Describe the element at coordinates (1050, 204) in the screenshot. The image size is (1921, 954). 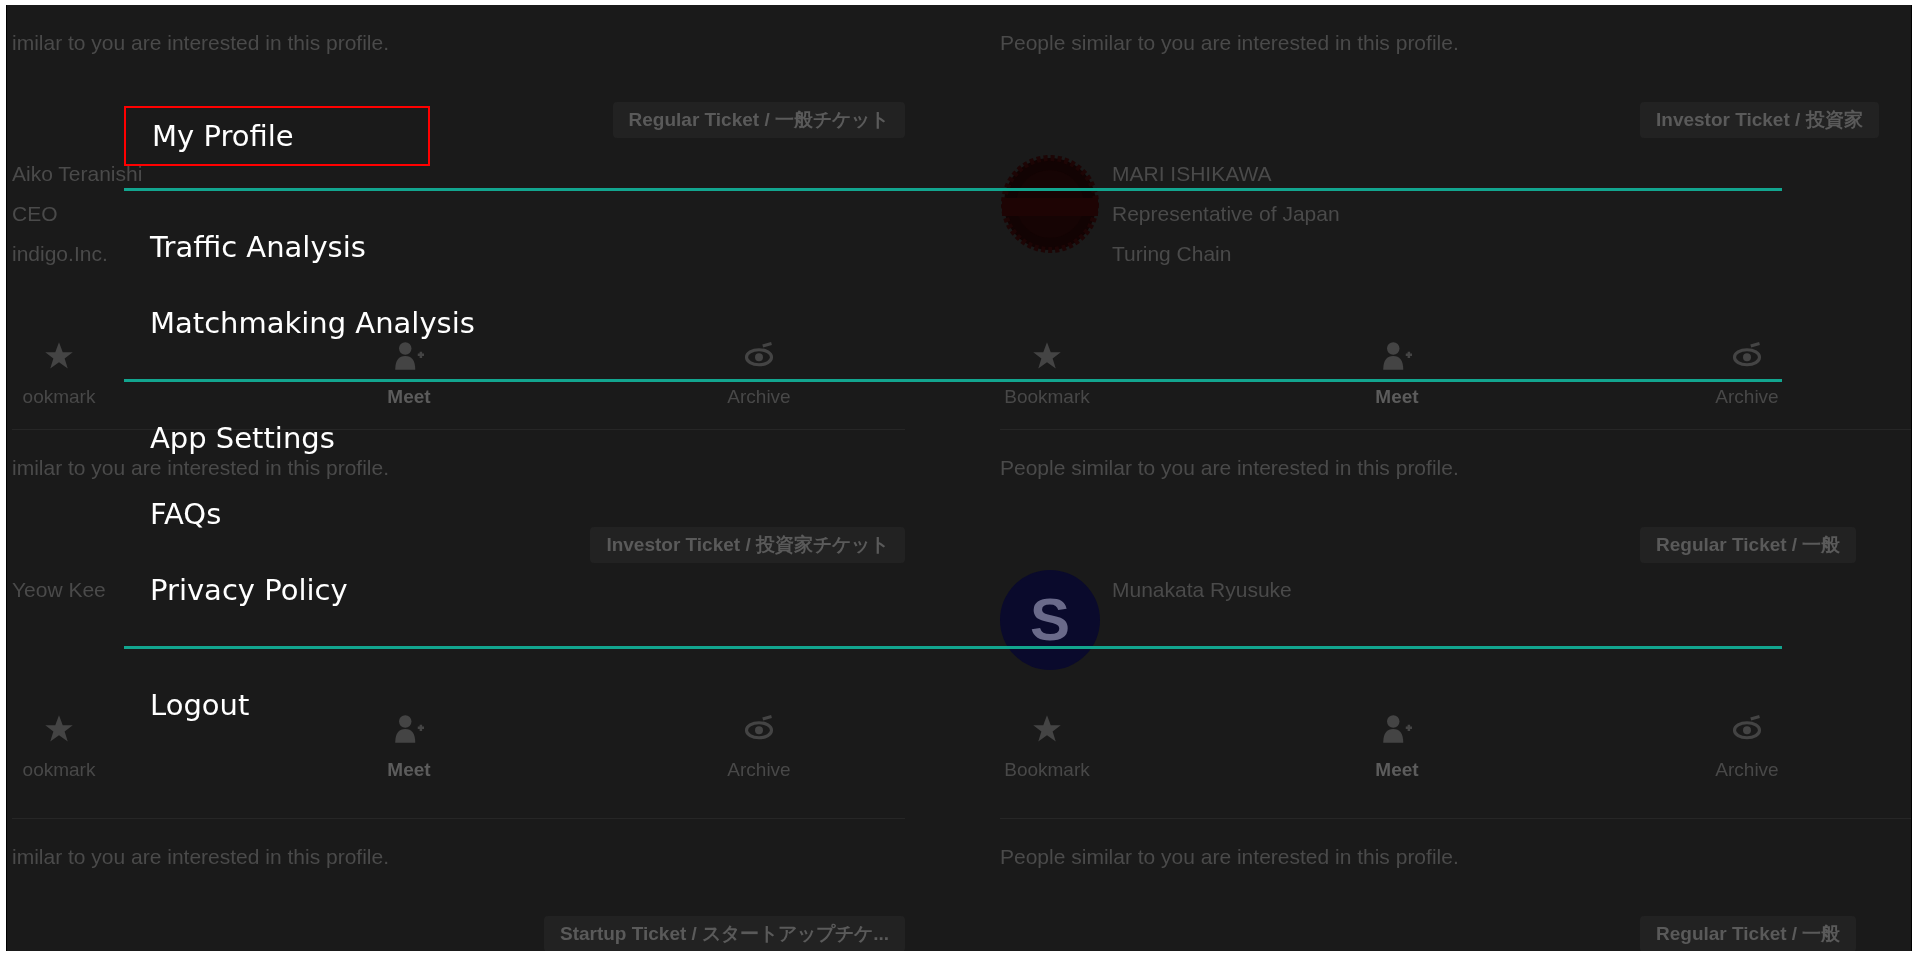
I see `seal-logo-icon` at that location.